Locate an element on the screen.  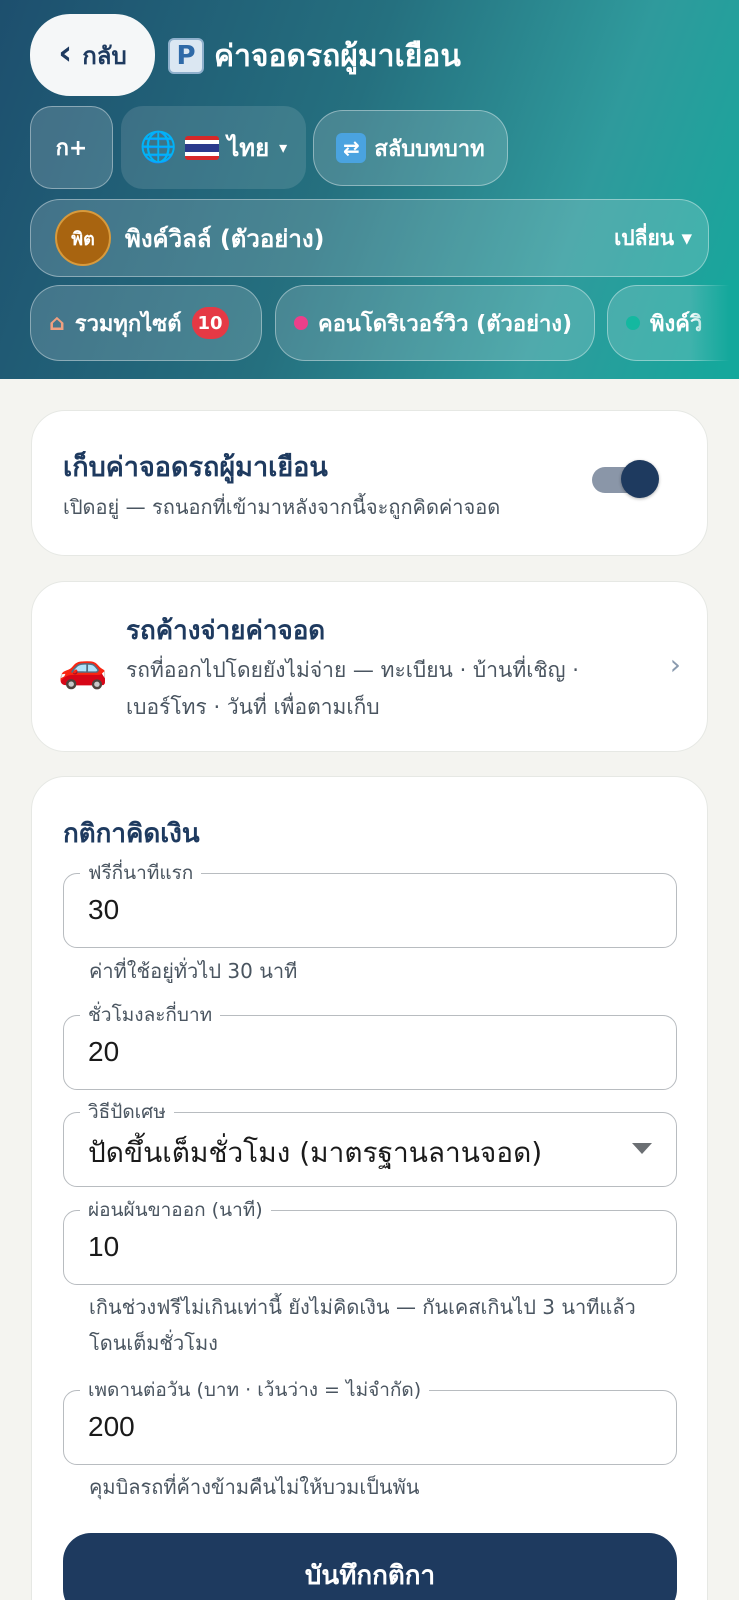
chevron-left-icon: ‹ is located at coordinates (65, 53).